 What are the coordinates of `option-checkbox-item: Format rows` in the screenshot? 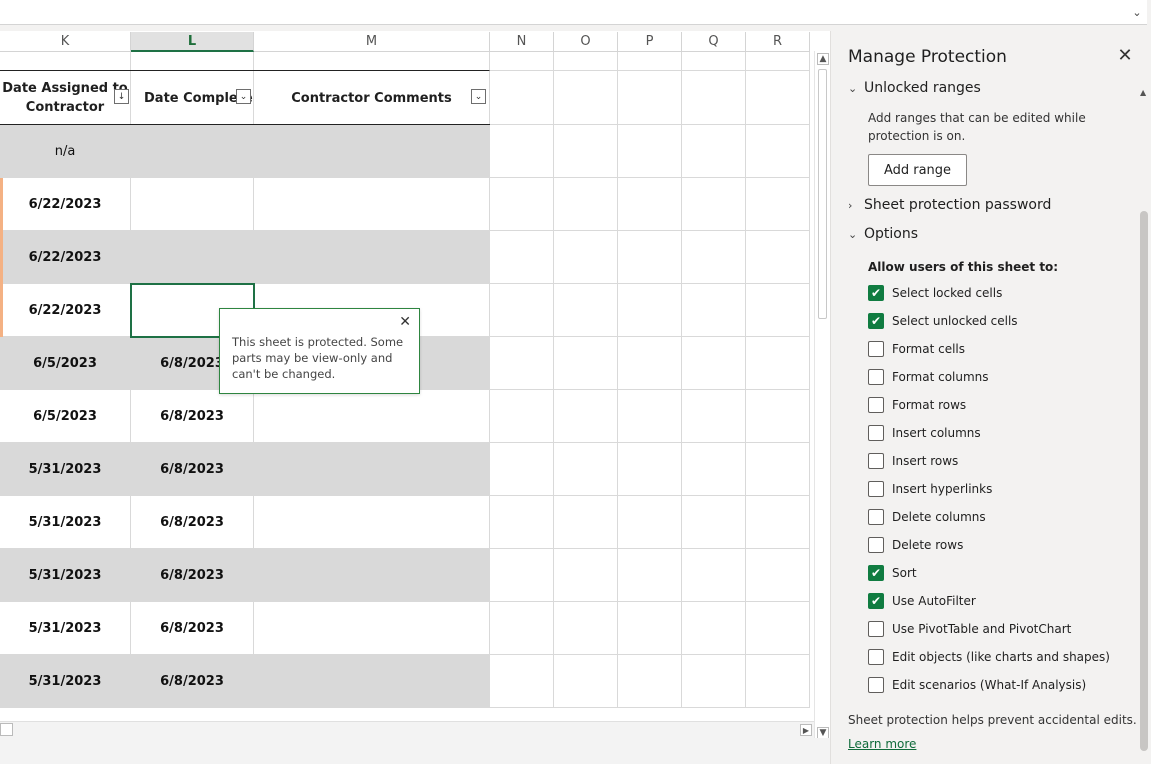 It's located at (917, 405).